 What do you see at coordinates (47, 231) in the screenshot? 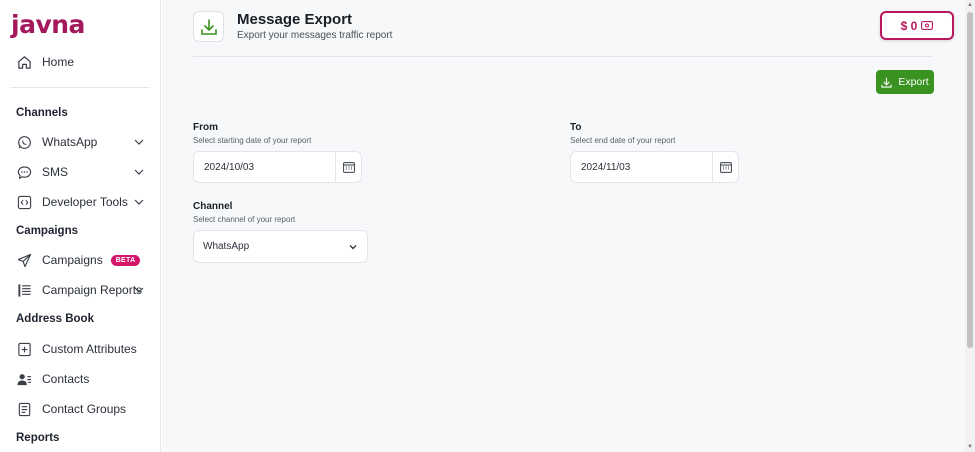
I see `section-campaigns: Campaigns` at bounding box center [47, 231].